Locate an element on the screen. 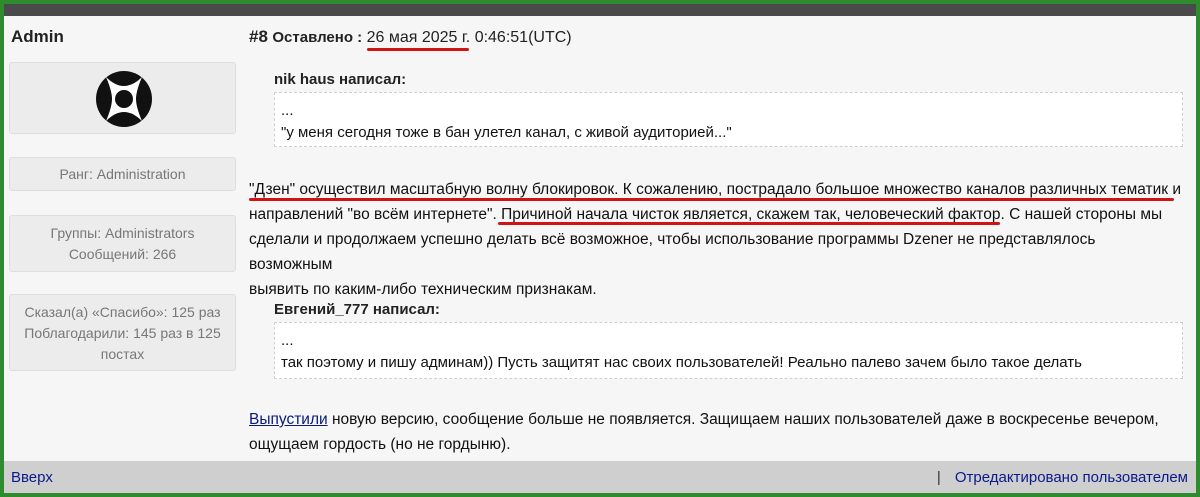  post-header-bar is located at coordinates (600, 10).